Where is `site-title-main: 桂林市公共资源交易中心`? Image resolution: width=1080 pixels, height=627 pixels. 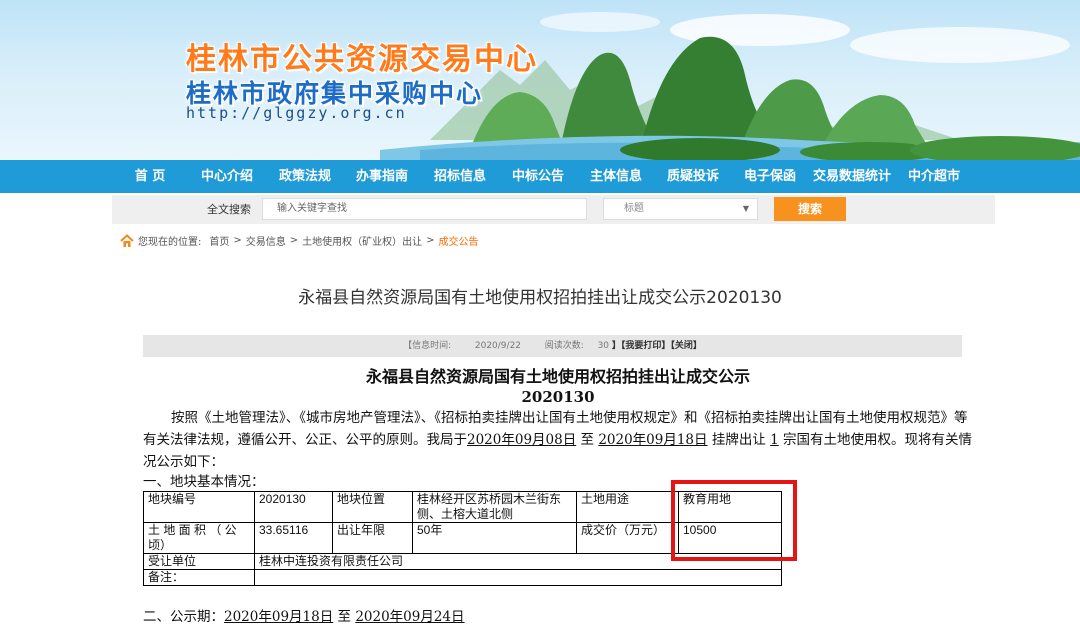
site-title-main: 桂林市公共资源交易中心 is located at coordinates (362, 59).